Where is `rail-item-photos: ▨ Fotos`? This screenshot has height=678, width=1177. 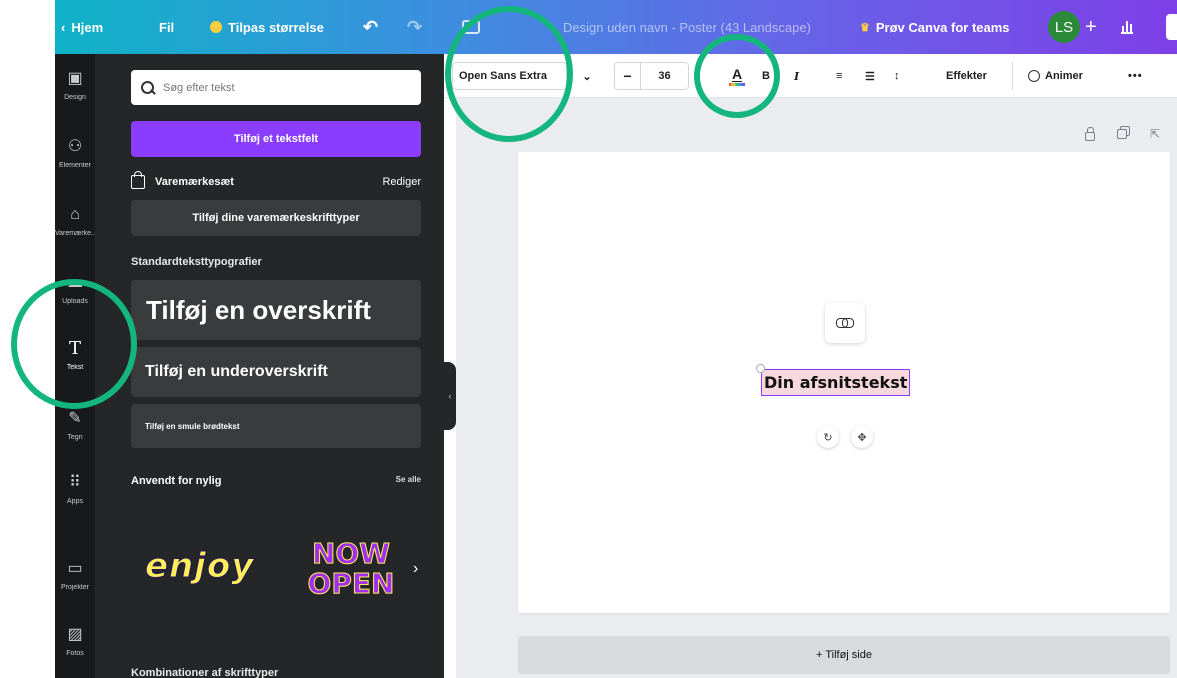
rail-item-photos: ▨ Fotos is located at coordinates (75, 641).